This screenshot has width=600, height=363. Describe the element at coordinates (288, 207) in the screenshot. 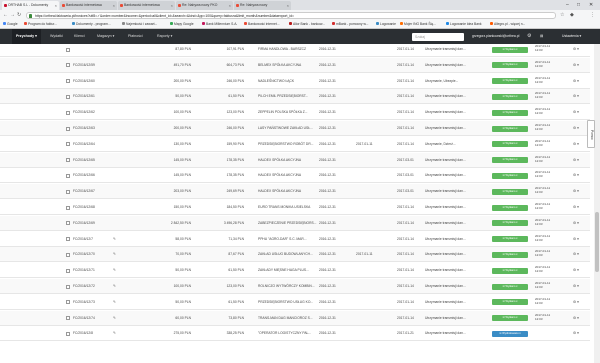

I see `contractor-name: EURO TRANS MONIKA USIELSKA` at that location.